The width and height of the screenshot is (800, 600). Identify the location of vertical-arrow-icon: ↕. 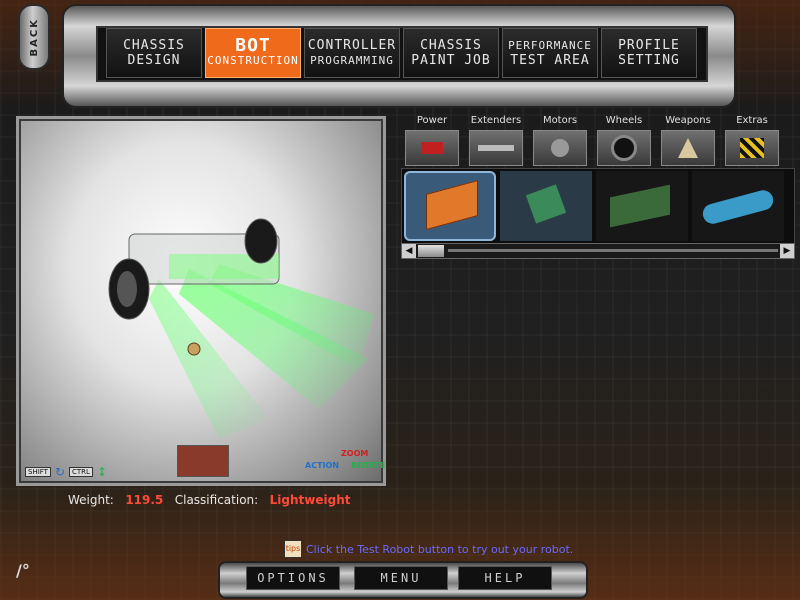
(102, 472).